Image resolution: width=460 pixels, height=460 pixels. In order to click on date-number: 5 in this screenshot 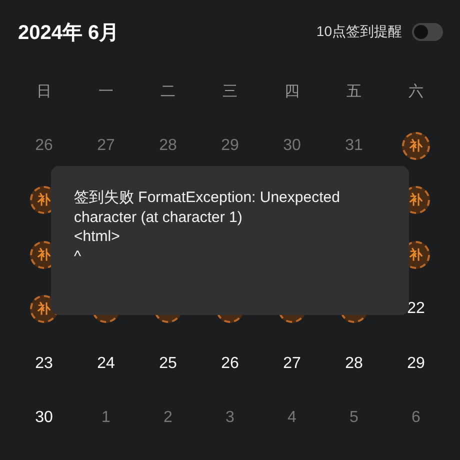, I will do `click(354, 418)`.